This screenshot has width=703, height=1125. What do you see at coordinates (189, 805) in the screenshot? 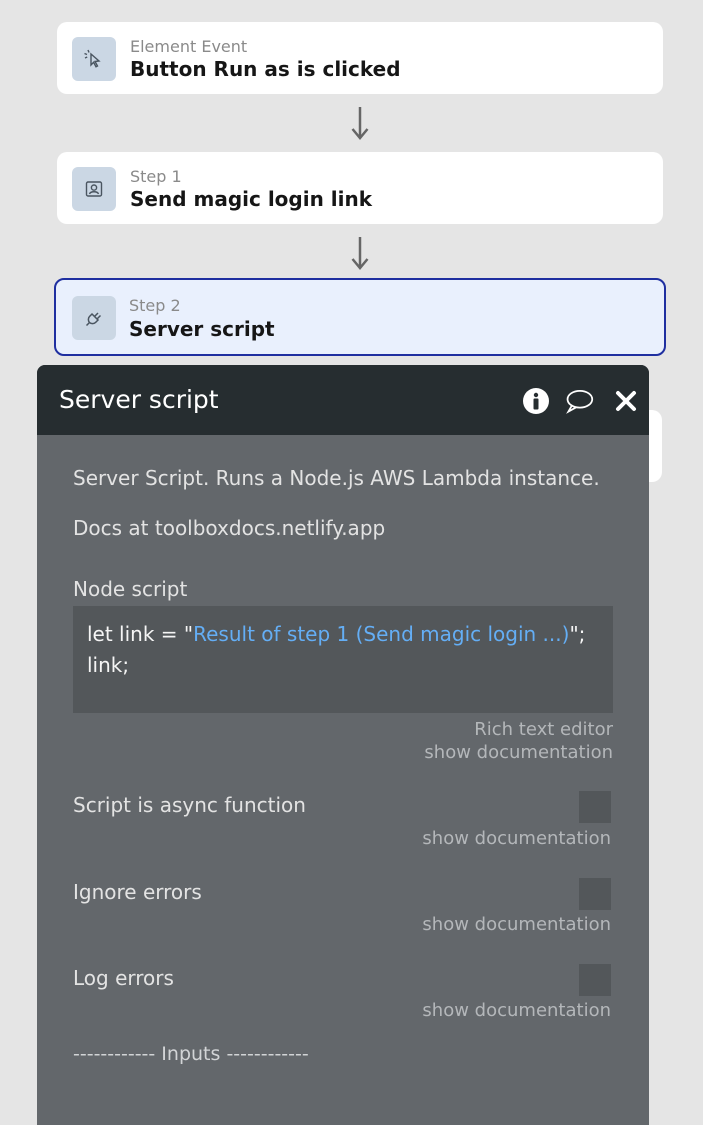
I see `option-label-async: Script is async function` at bounding box center [189, 805].